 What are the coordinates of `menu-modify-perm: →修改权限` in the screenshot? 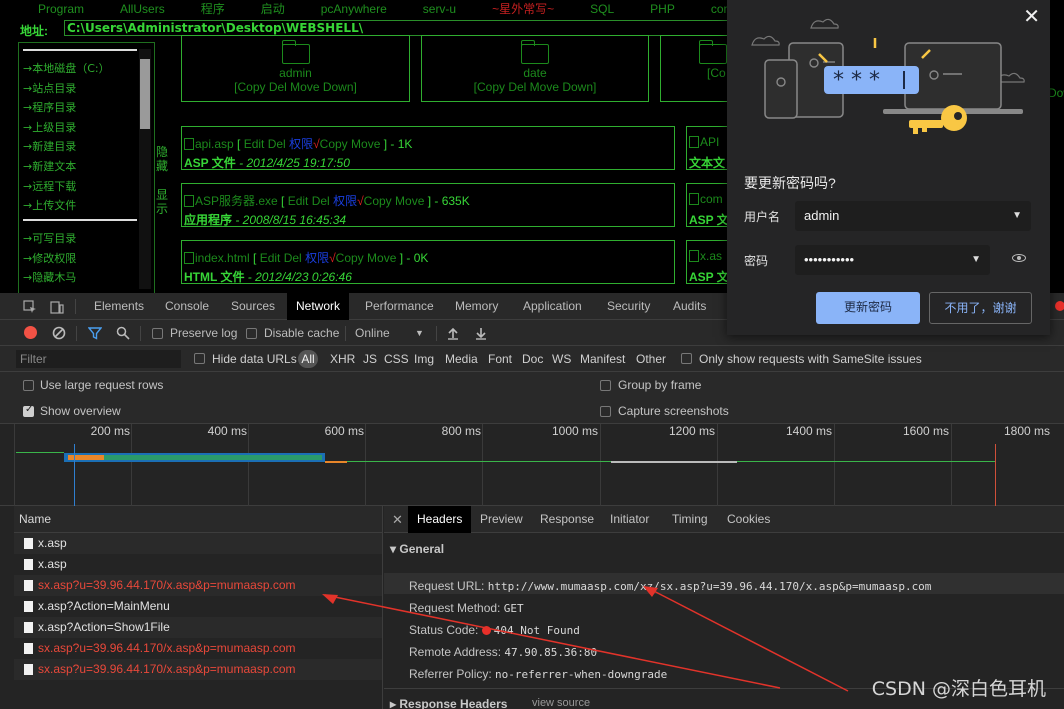 It's located at (80, 259).